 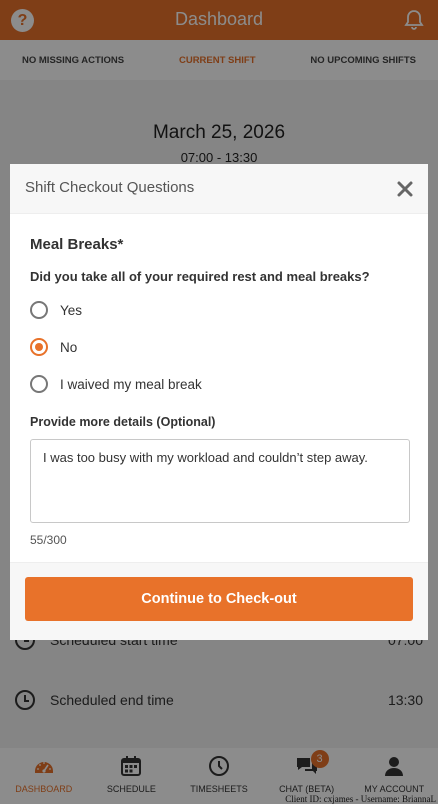 What do you see at coordinates (77, 244) in the screenshot?
I see `section-title: Meal Breaks*` at bounding box center [77, 244].